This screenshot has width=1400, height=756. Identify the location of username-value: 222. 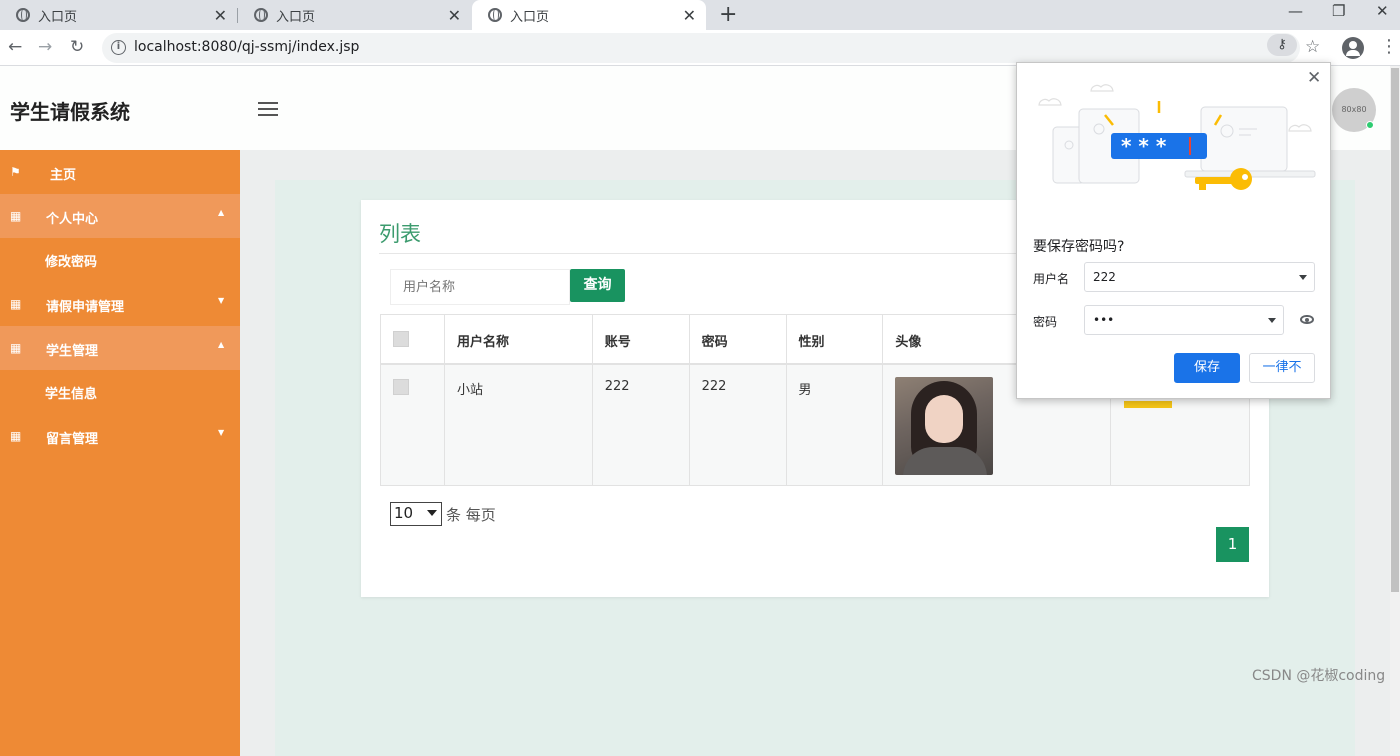
(1104, 277).